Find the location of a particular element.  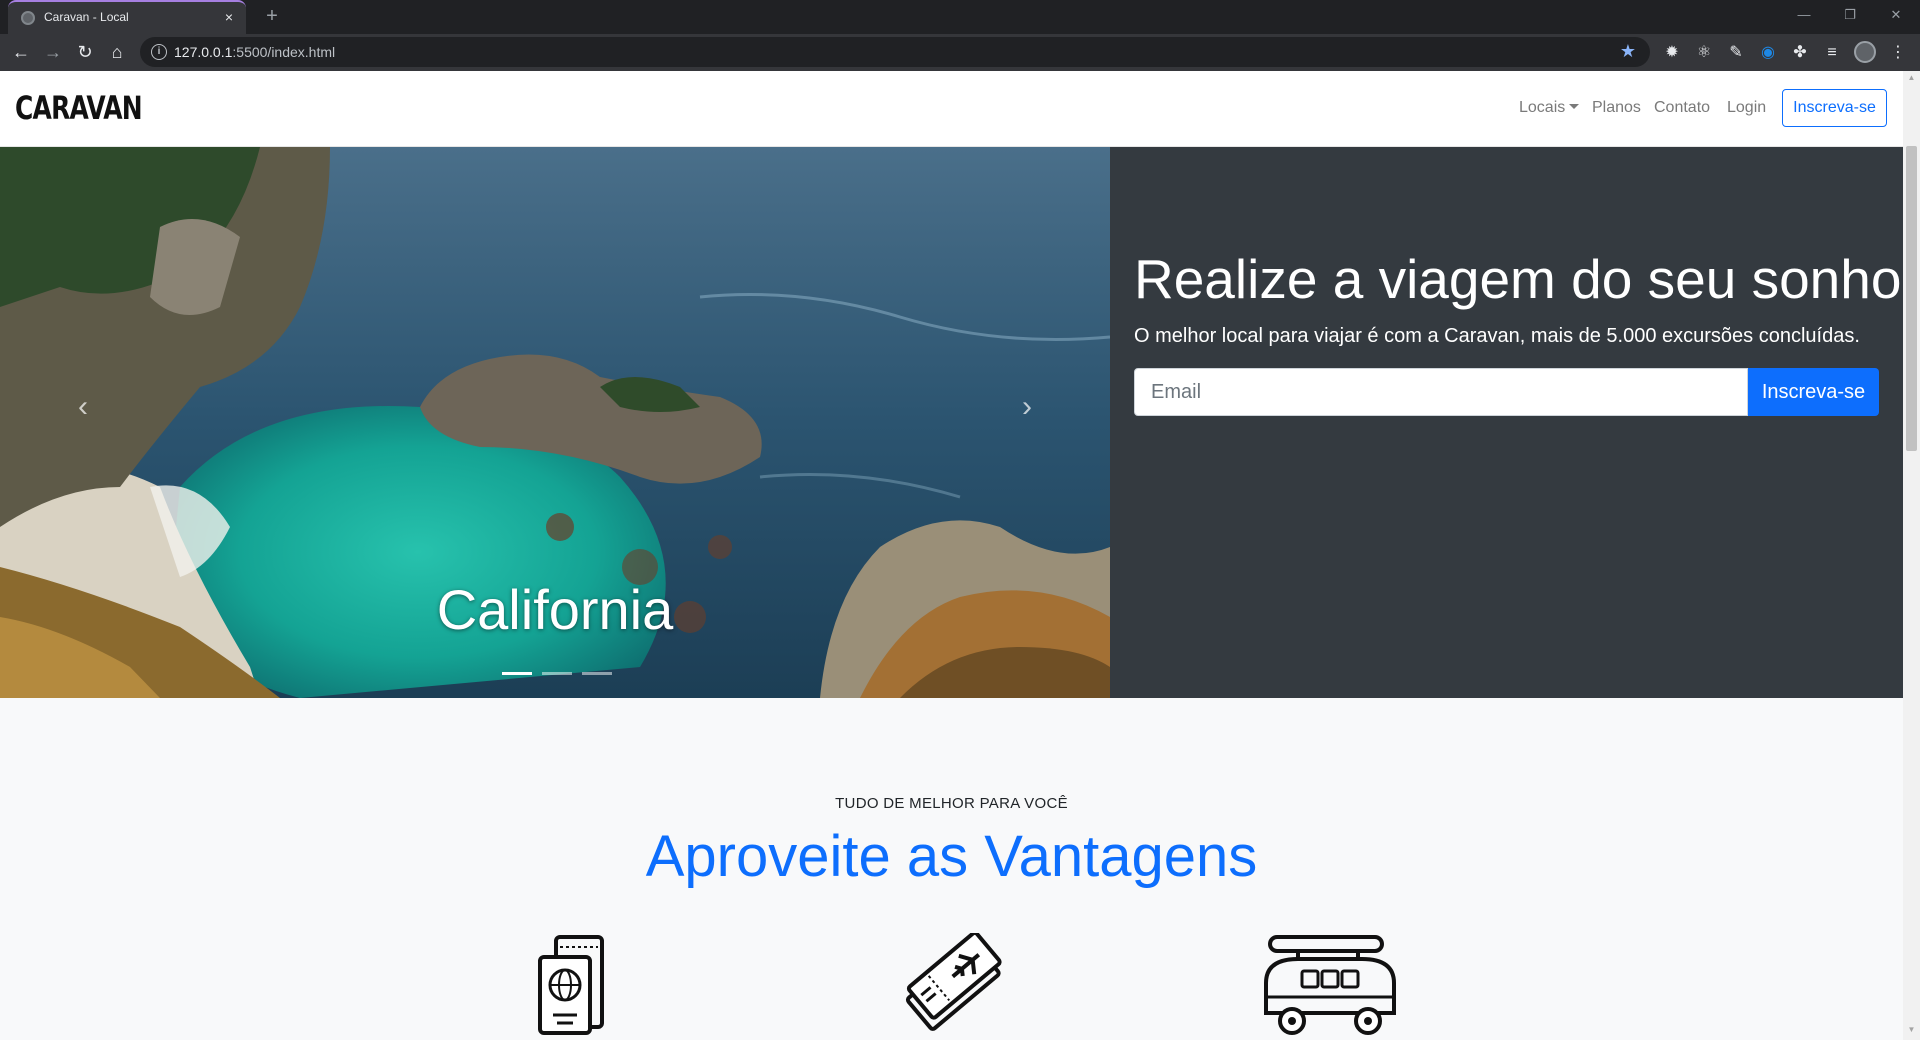

tab-title: Caravan - Local is located at coordinates (86, 17).